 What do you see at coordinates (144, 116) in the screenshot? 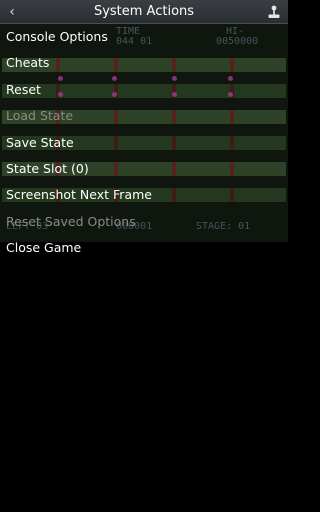
I see `menu-item-load-state: Load State` at bounding box center [144, 116].